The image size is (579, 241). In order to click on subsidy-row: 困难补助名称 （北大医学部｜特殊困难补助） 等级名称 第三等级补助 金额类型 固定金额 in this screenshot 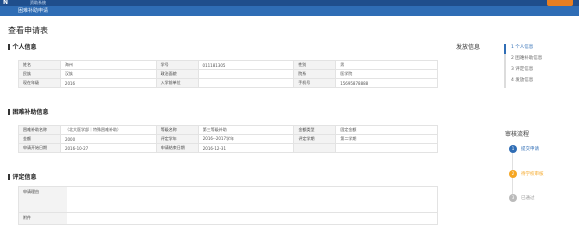, I will do `click(228, 130)`.